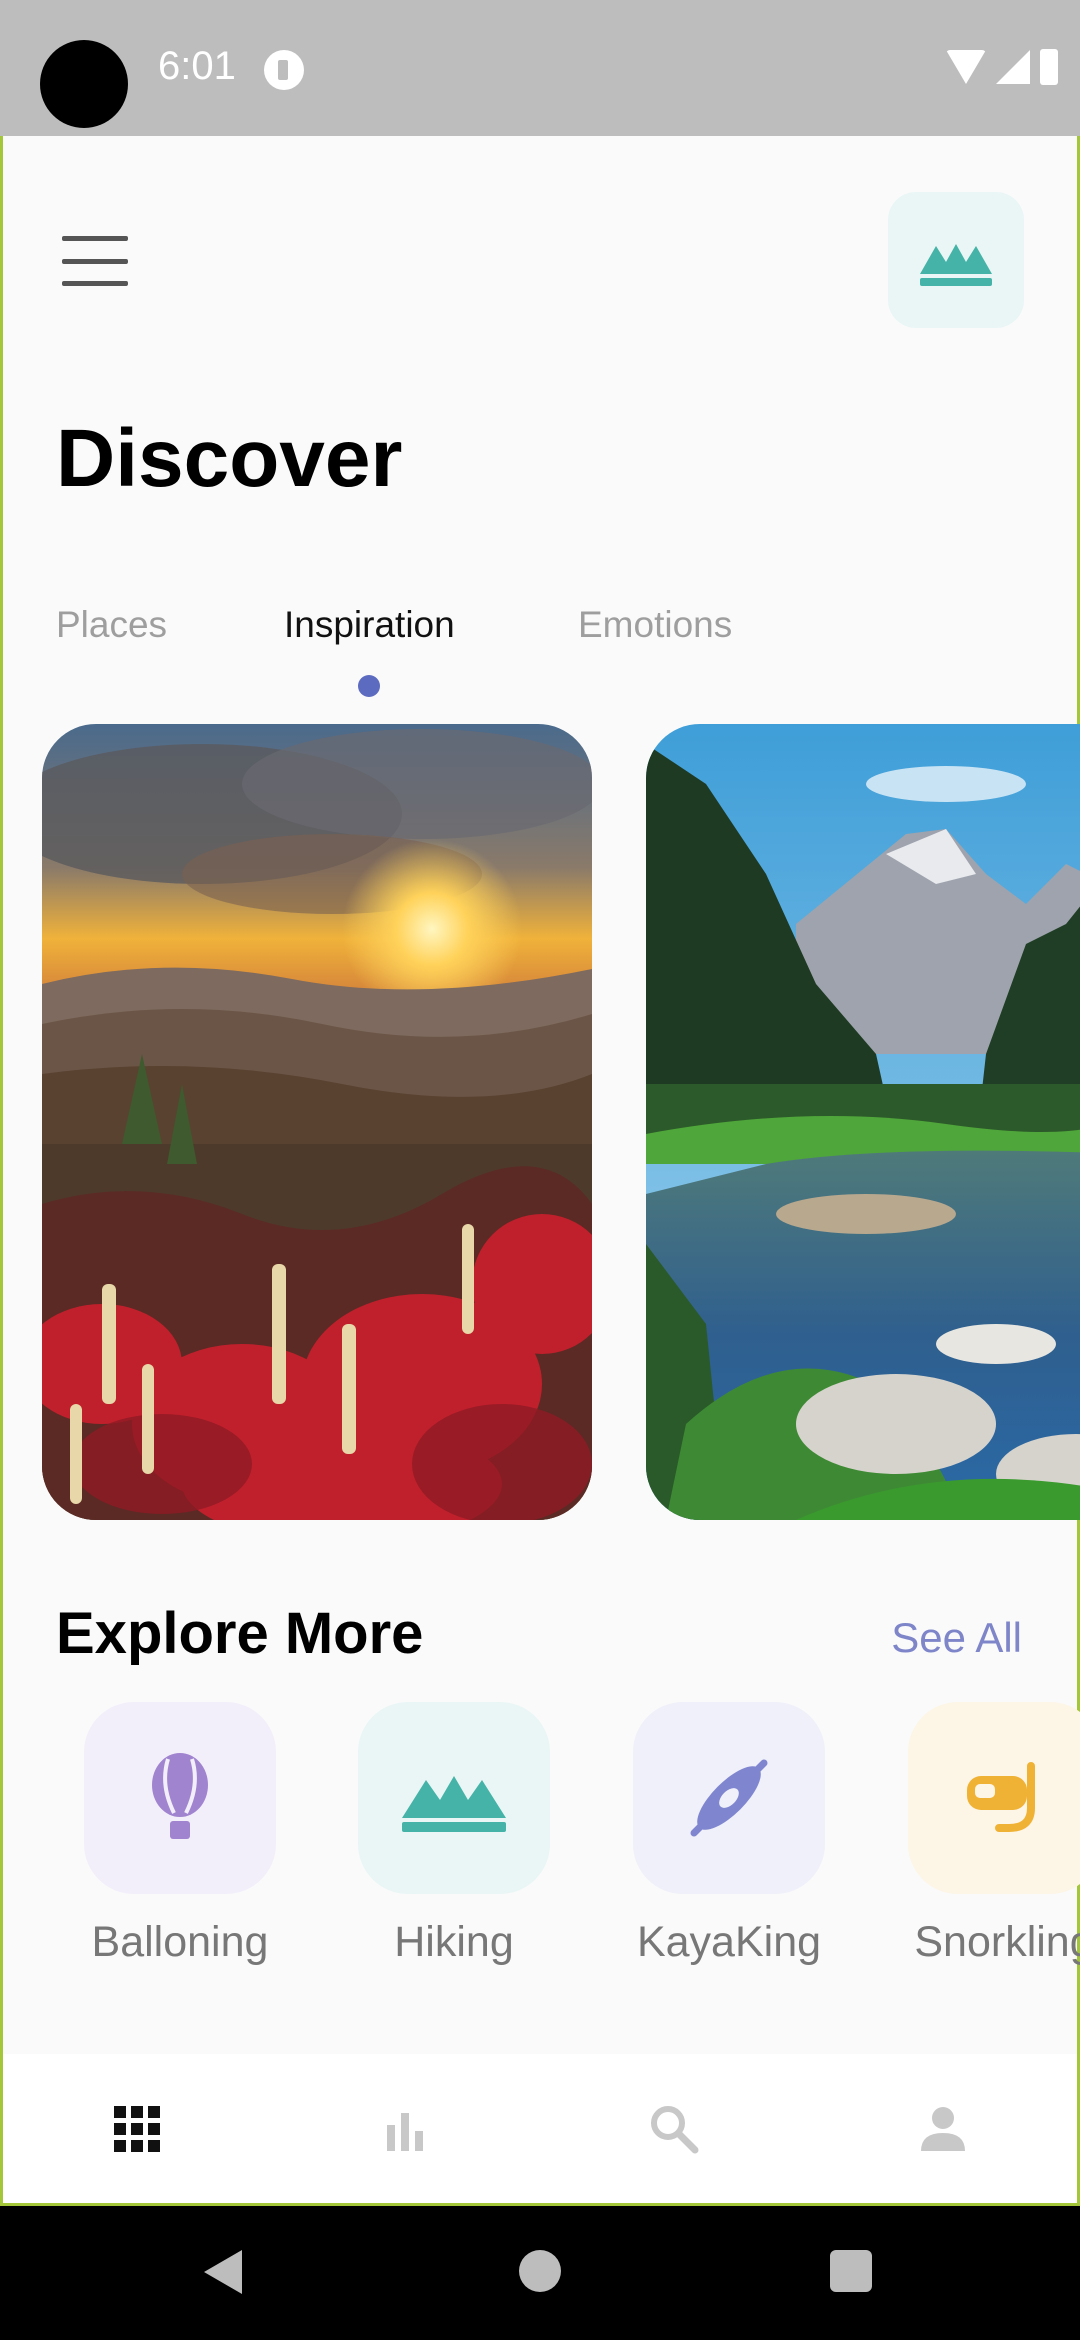  I want to click on tab-inspiration: Inspiration, so click(369, 625).